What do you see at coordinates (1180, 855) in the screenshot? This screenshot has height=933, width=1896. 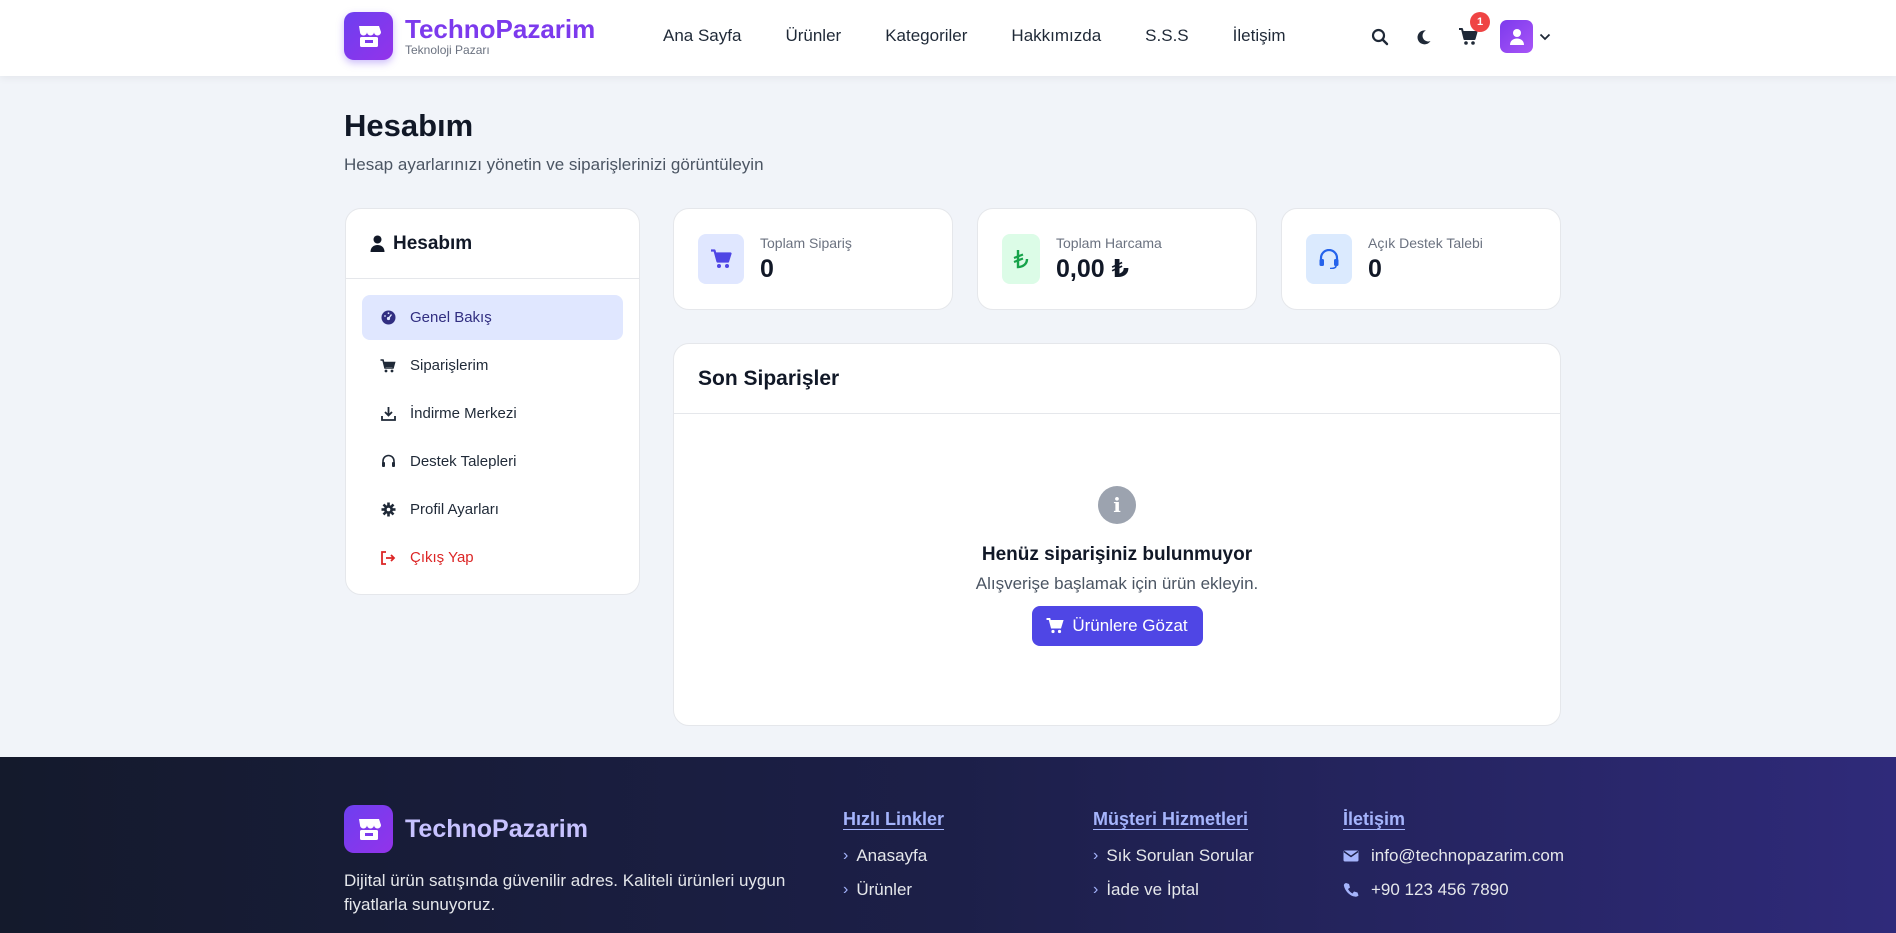 I see `footer-link-label: Sık Sorulan Sorular` at bounding box center [1180, 855].